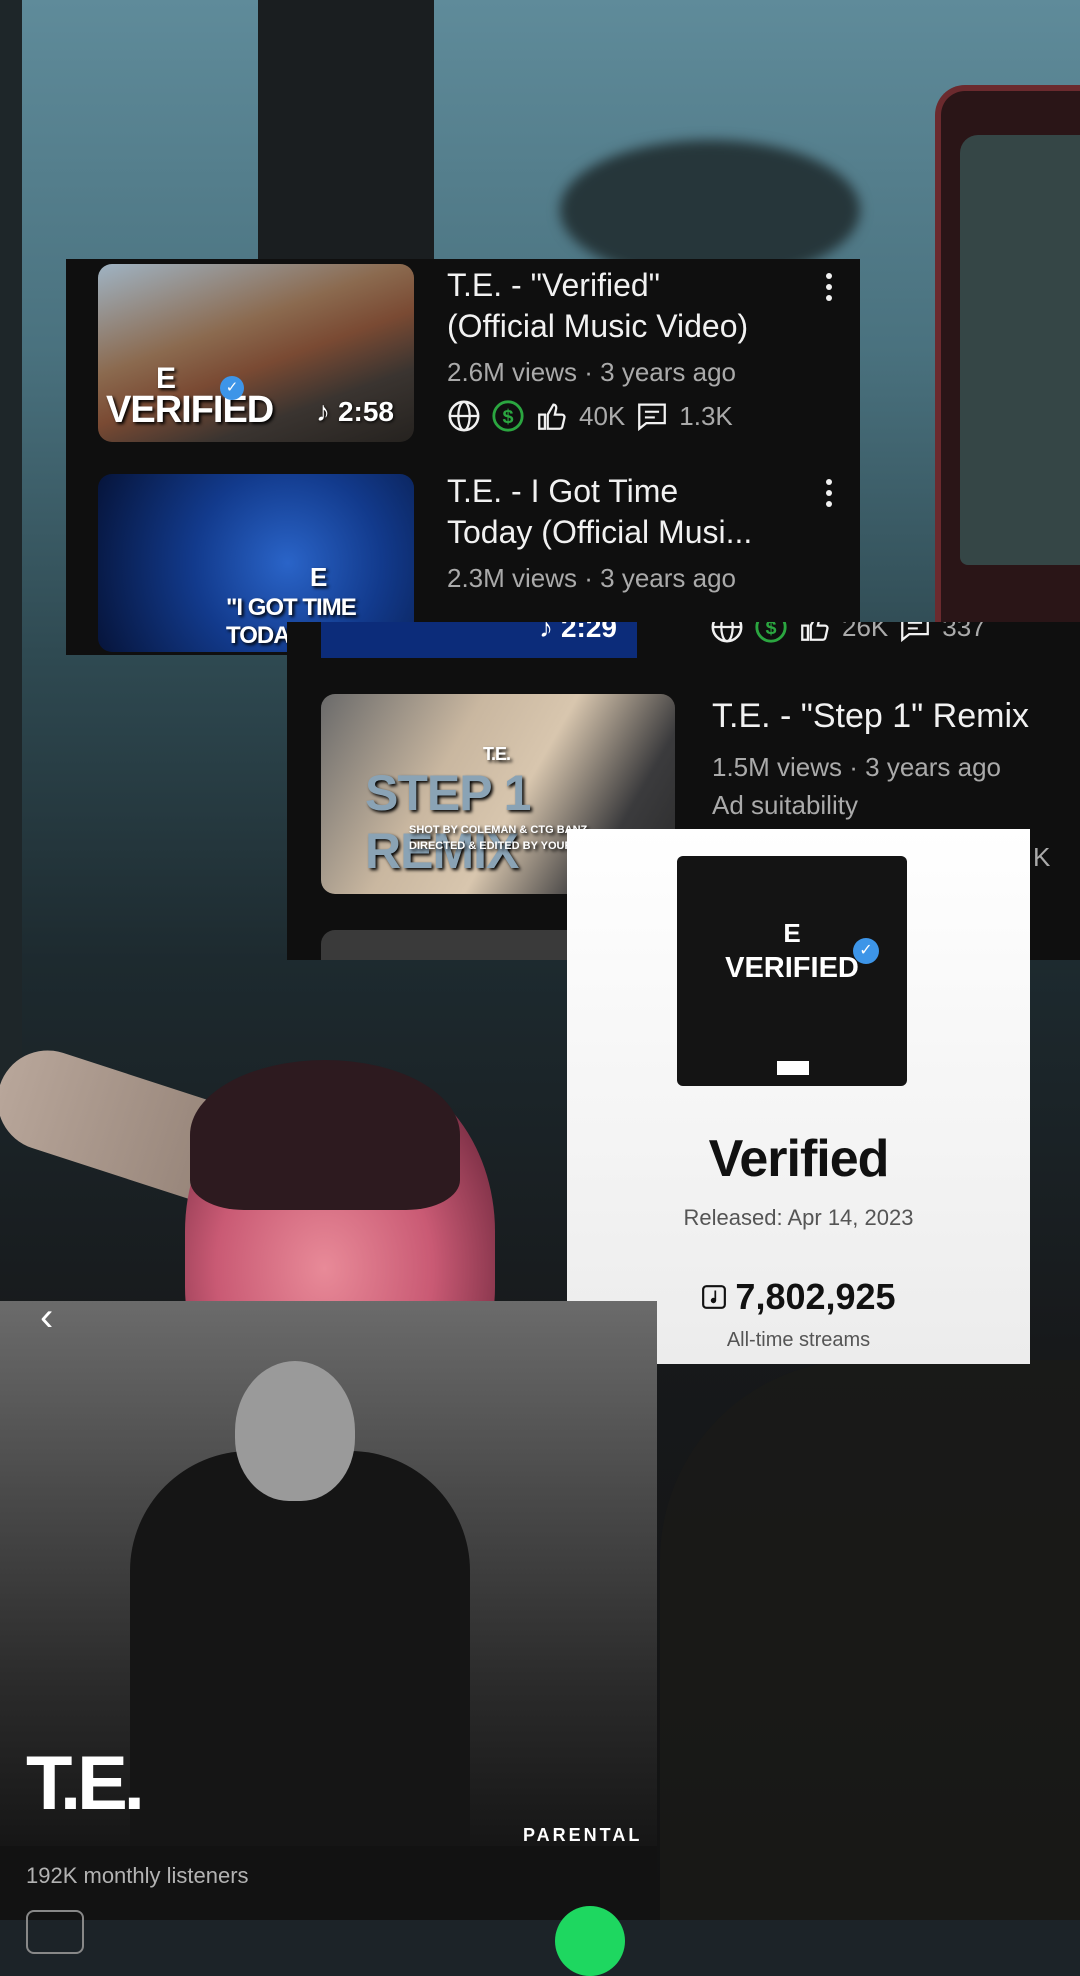 The image size is (1080, 1976). Describe the element at coordinates (799, 1159) in the screenshot. I see `release-title: Verified` at that location.